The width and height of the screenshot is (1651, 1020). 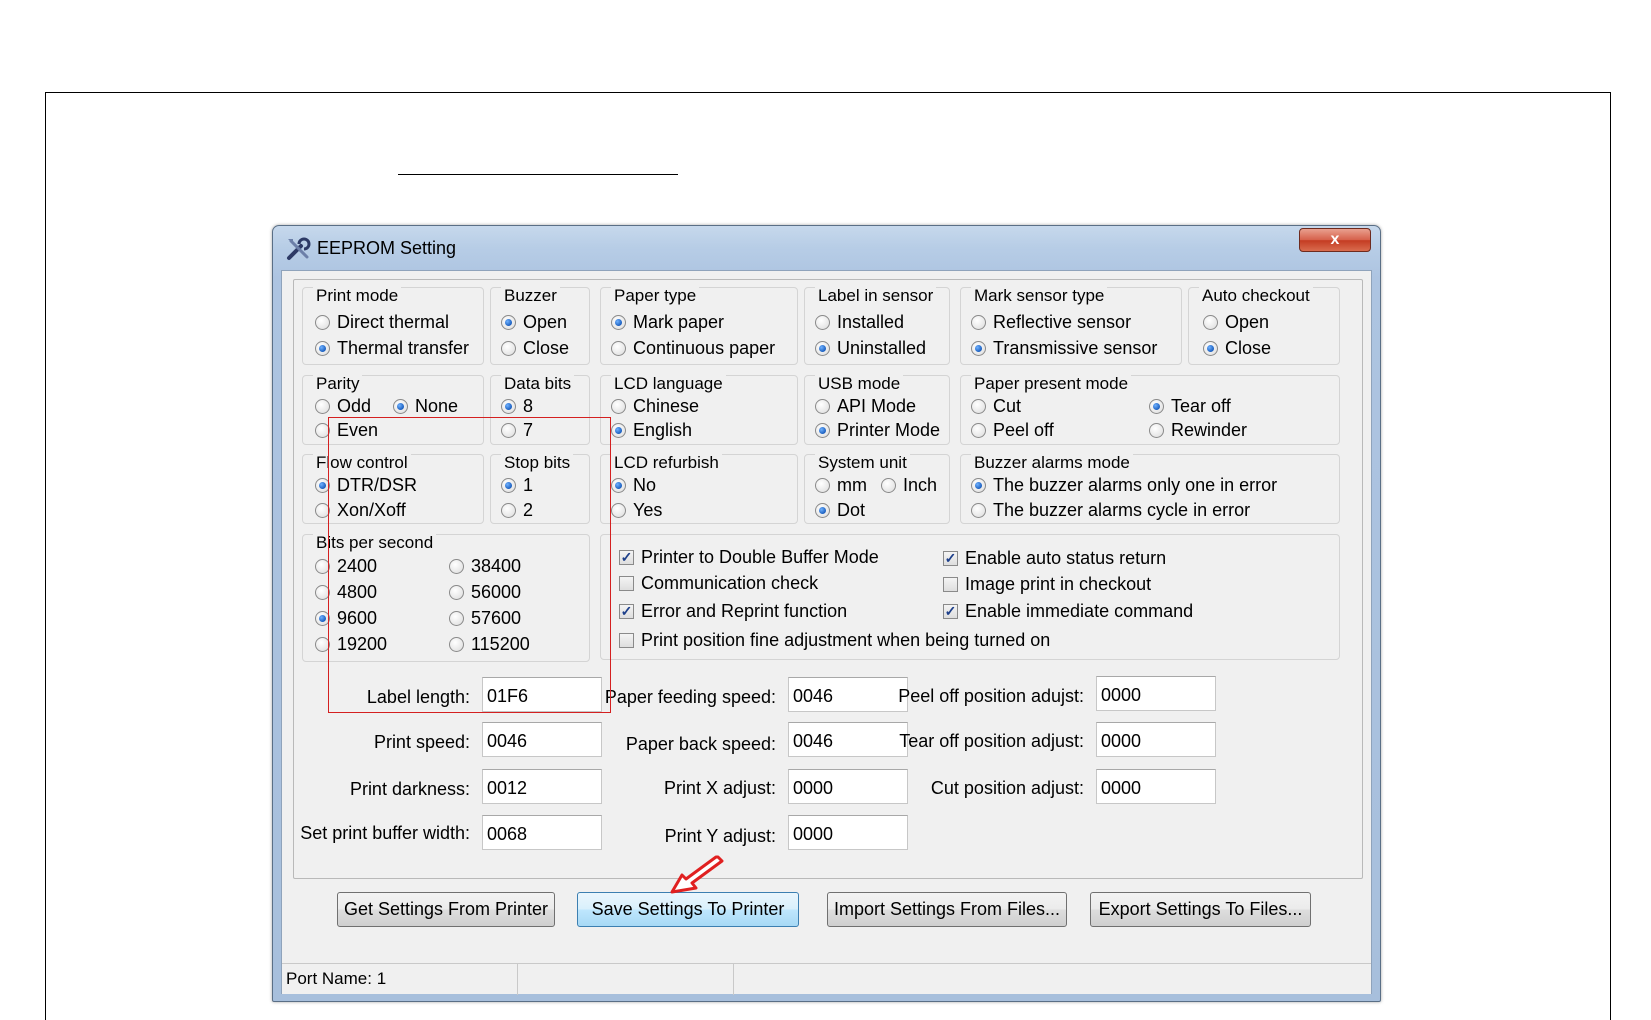 I want to click on checkbox-image-print-checkout: Image print in checkout, so click(x=1047, y=584).